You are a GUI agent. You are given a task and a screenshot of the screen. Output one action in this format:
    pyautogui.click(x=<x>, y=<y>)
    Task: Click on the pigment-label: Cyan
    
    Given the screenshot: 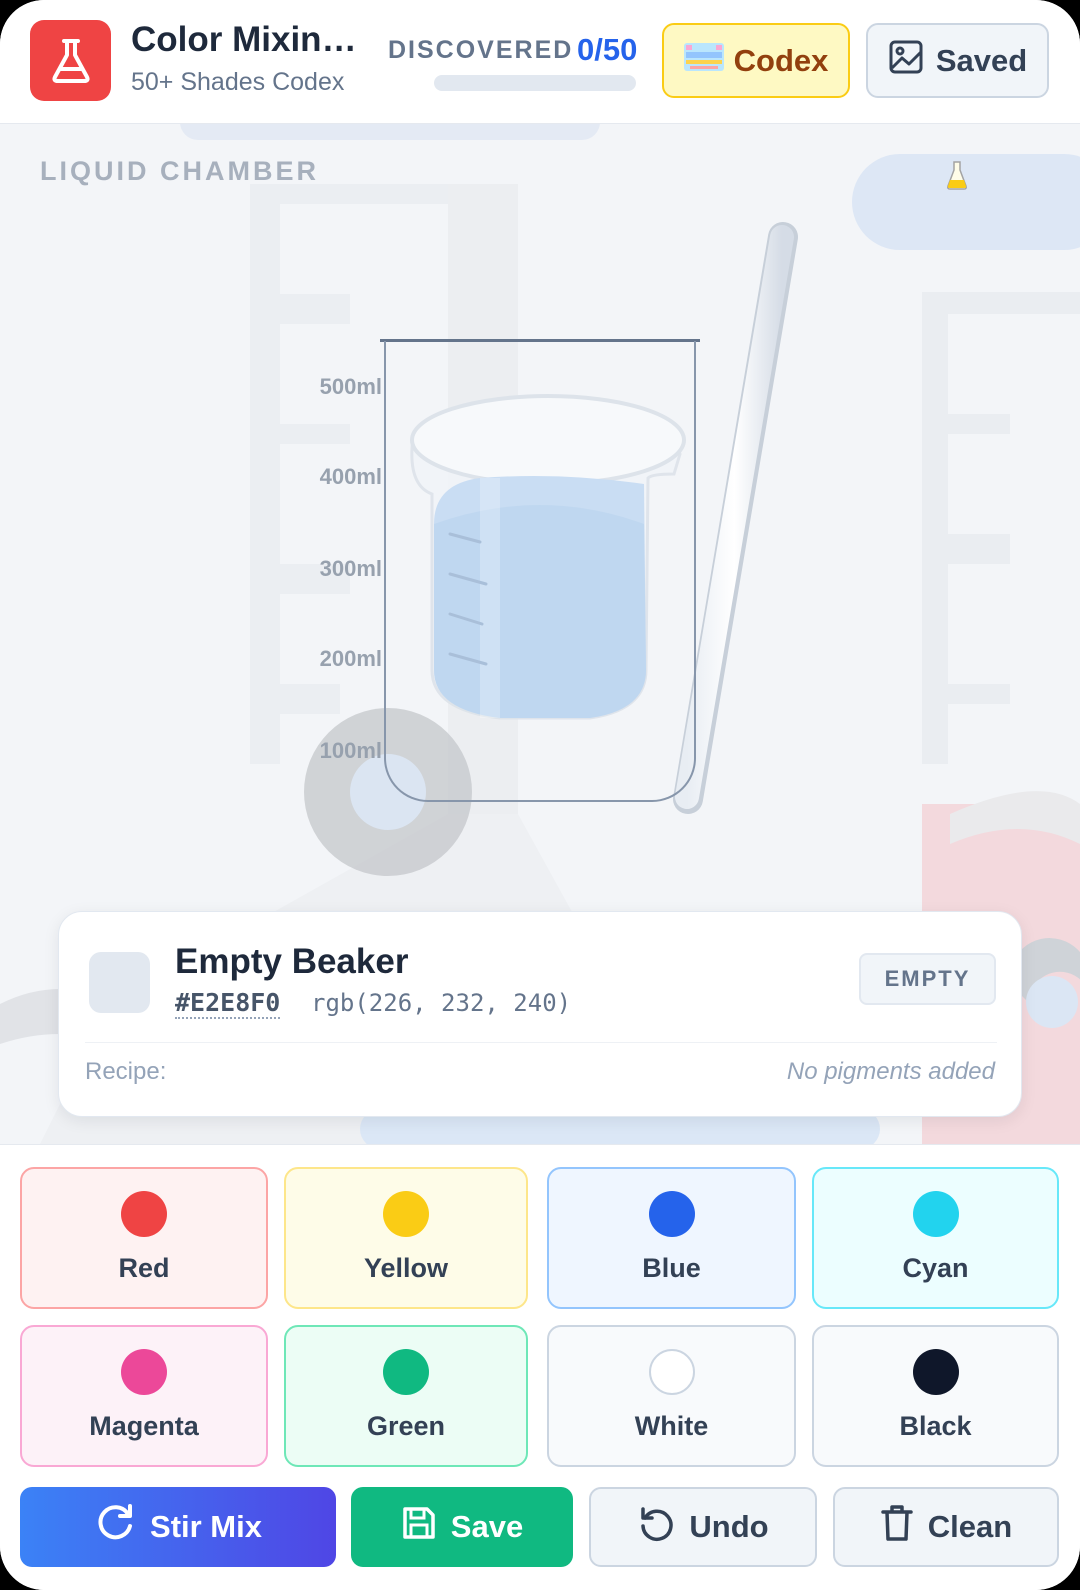 What is the action you would take?
    pyautogui.click(x=935, y=1268)
    